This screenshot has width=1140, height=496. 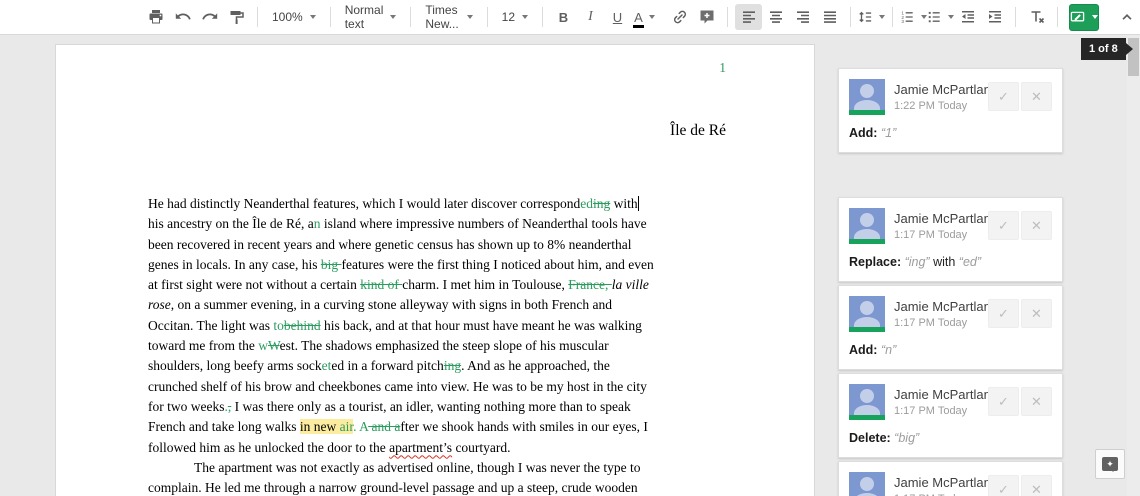 What do you see at coordinates (865, 17) in the screenshot?
I see `line-spacing-icon` at bounding box center [865, 17].